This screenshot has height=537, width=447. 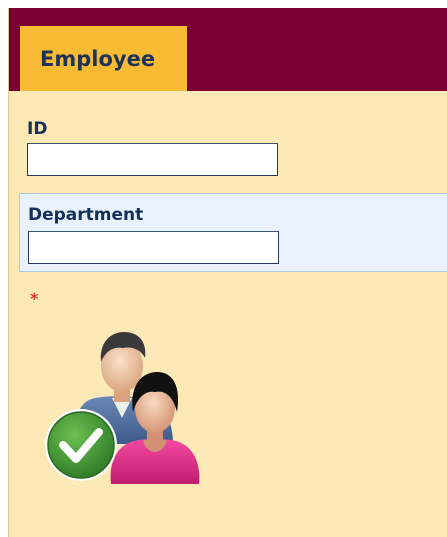 What do you see at coordinates (152, 159) in the screenshot?
I see `id-field` at bounding box center [152, 159].